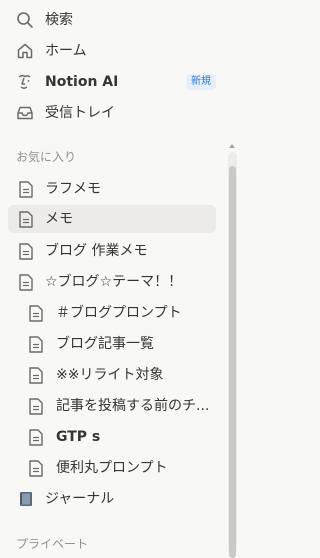 This screenshot has width=320, height=558. I want to click on child-page-gtps: GTP s, so click(112, 437).